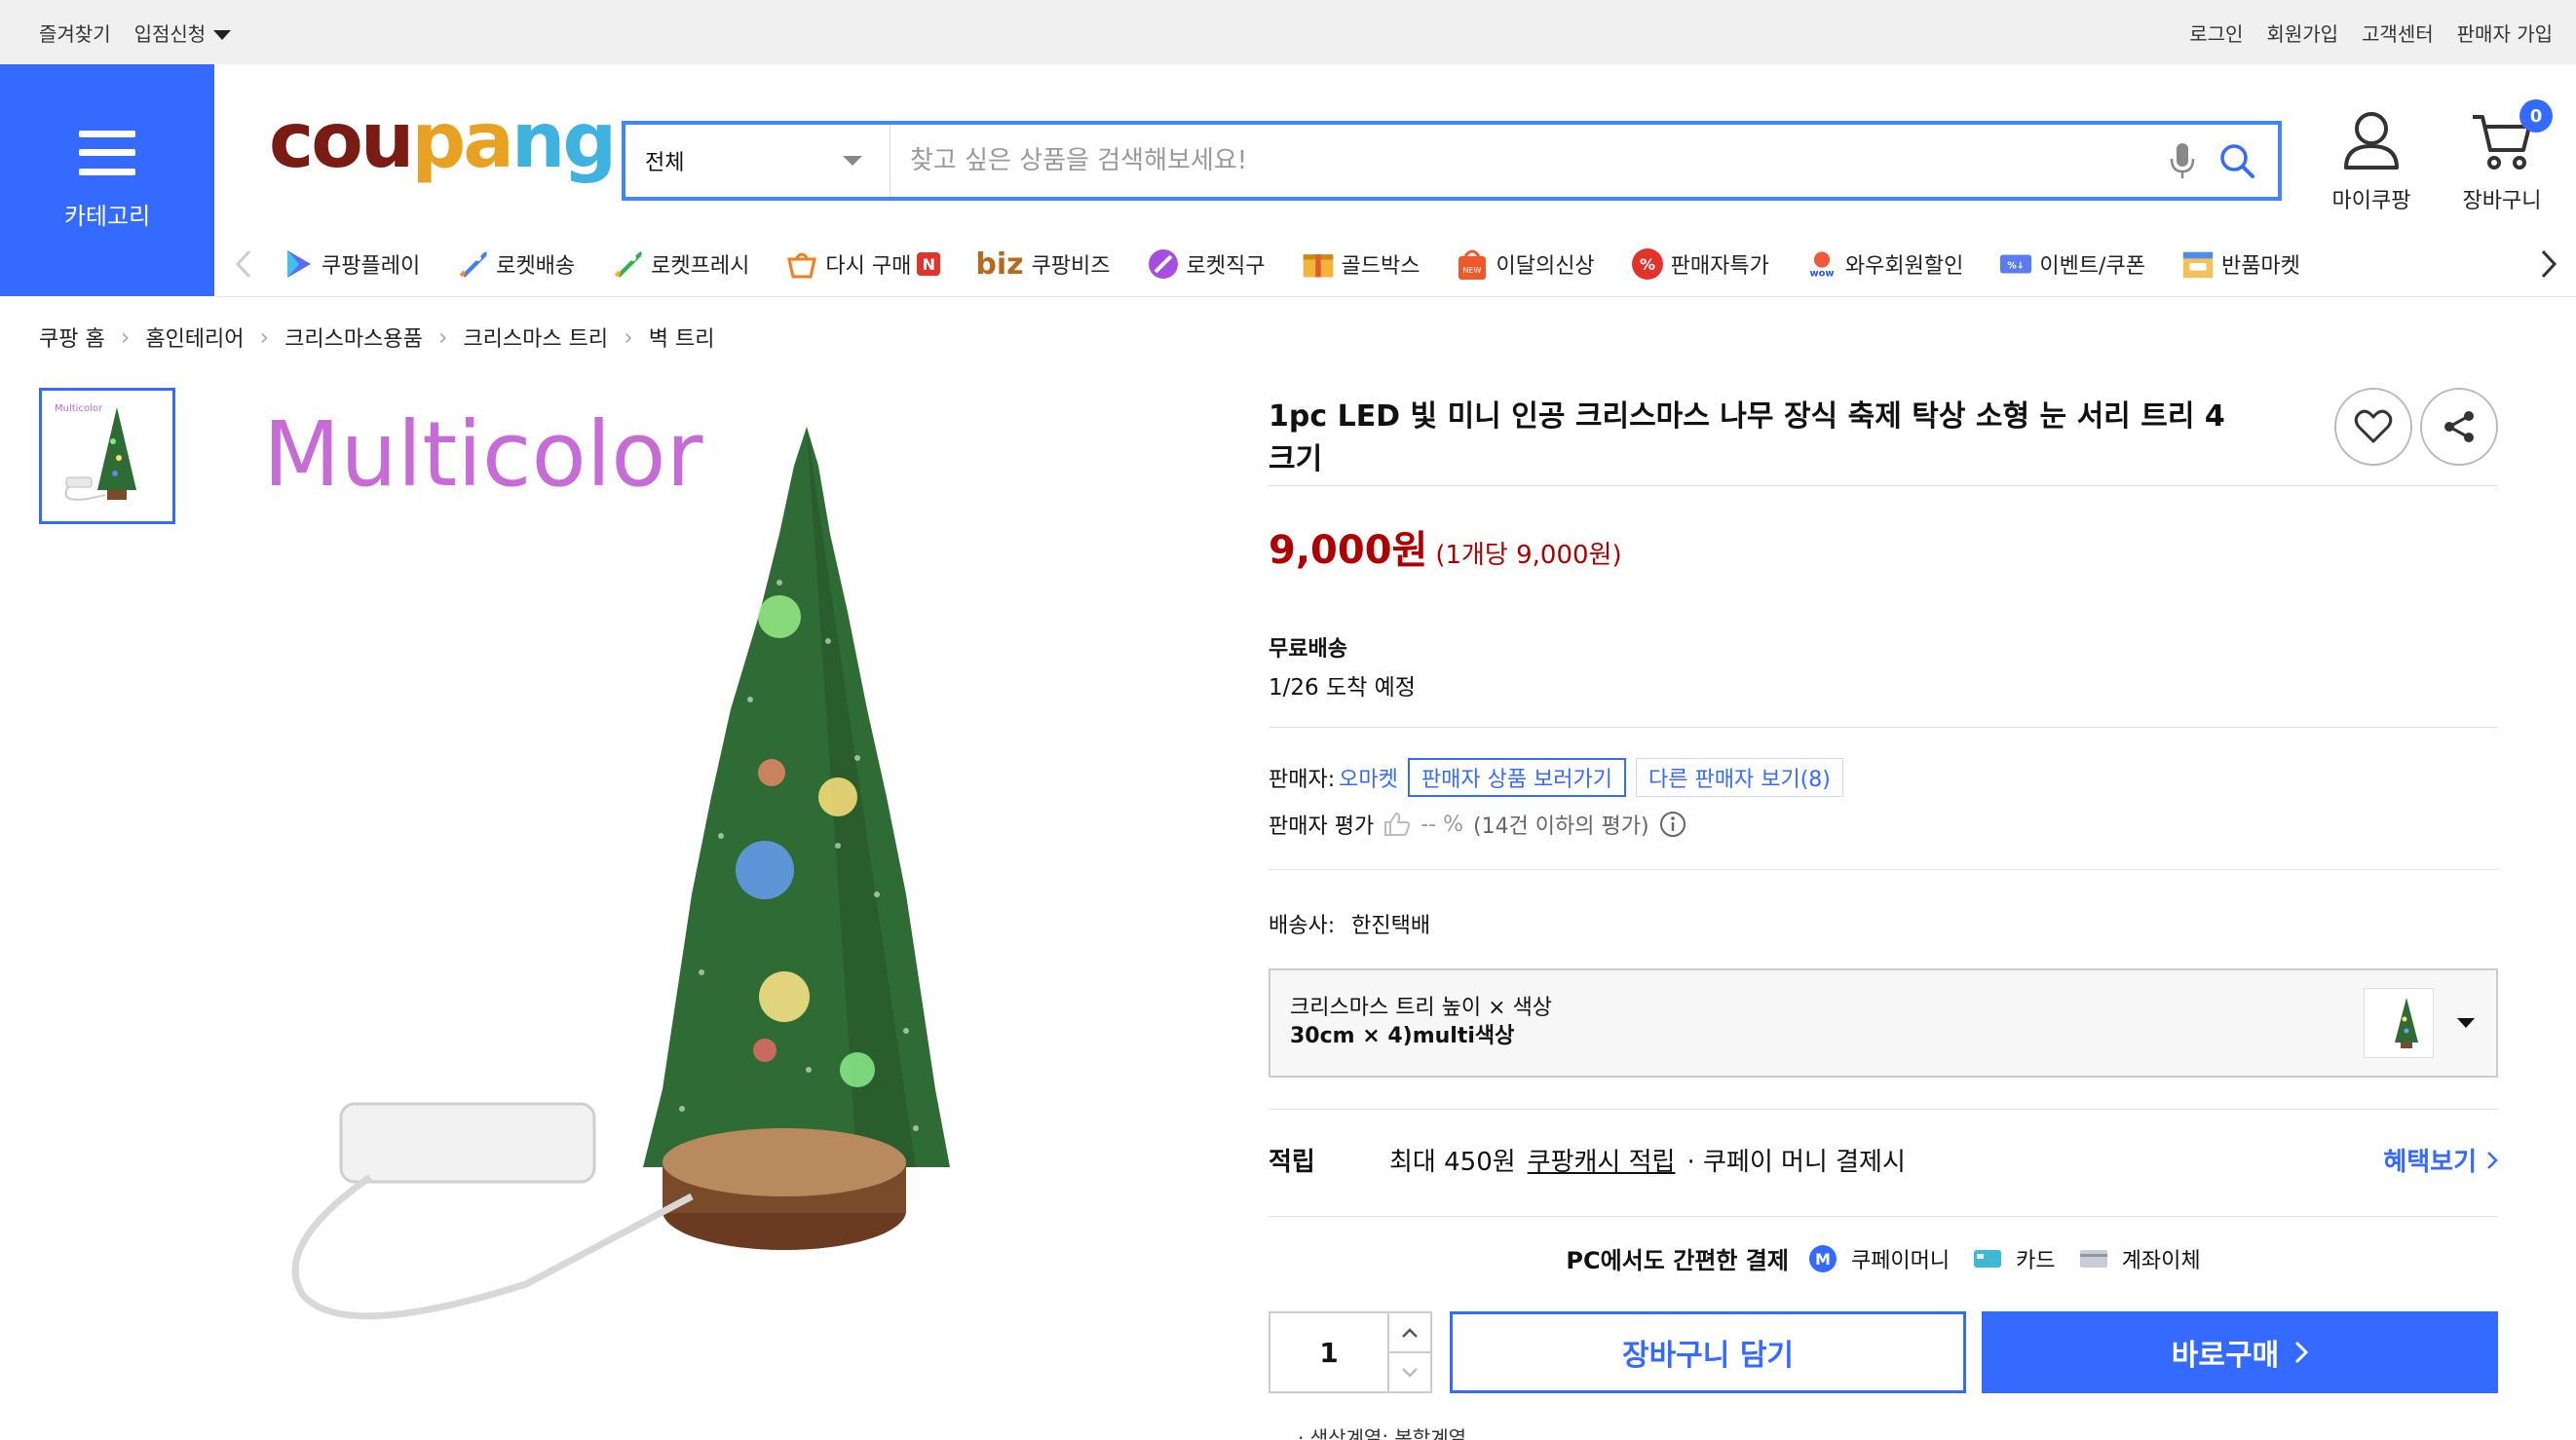  Describe the element at coordinates (535, 337) in the screenshot. I see `breadcrumb-item: 크리스마스 트리` at that location.